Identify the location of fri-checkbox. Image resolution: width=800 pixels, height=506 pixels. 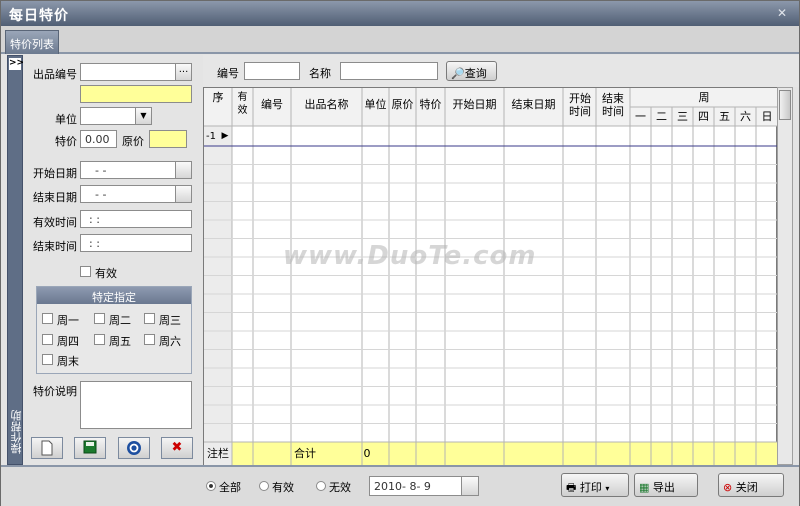
(99, 339).